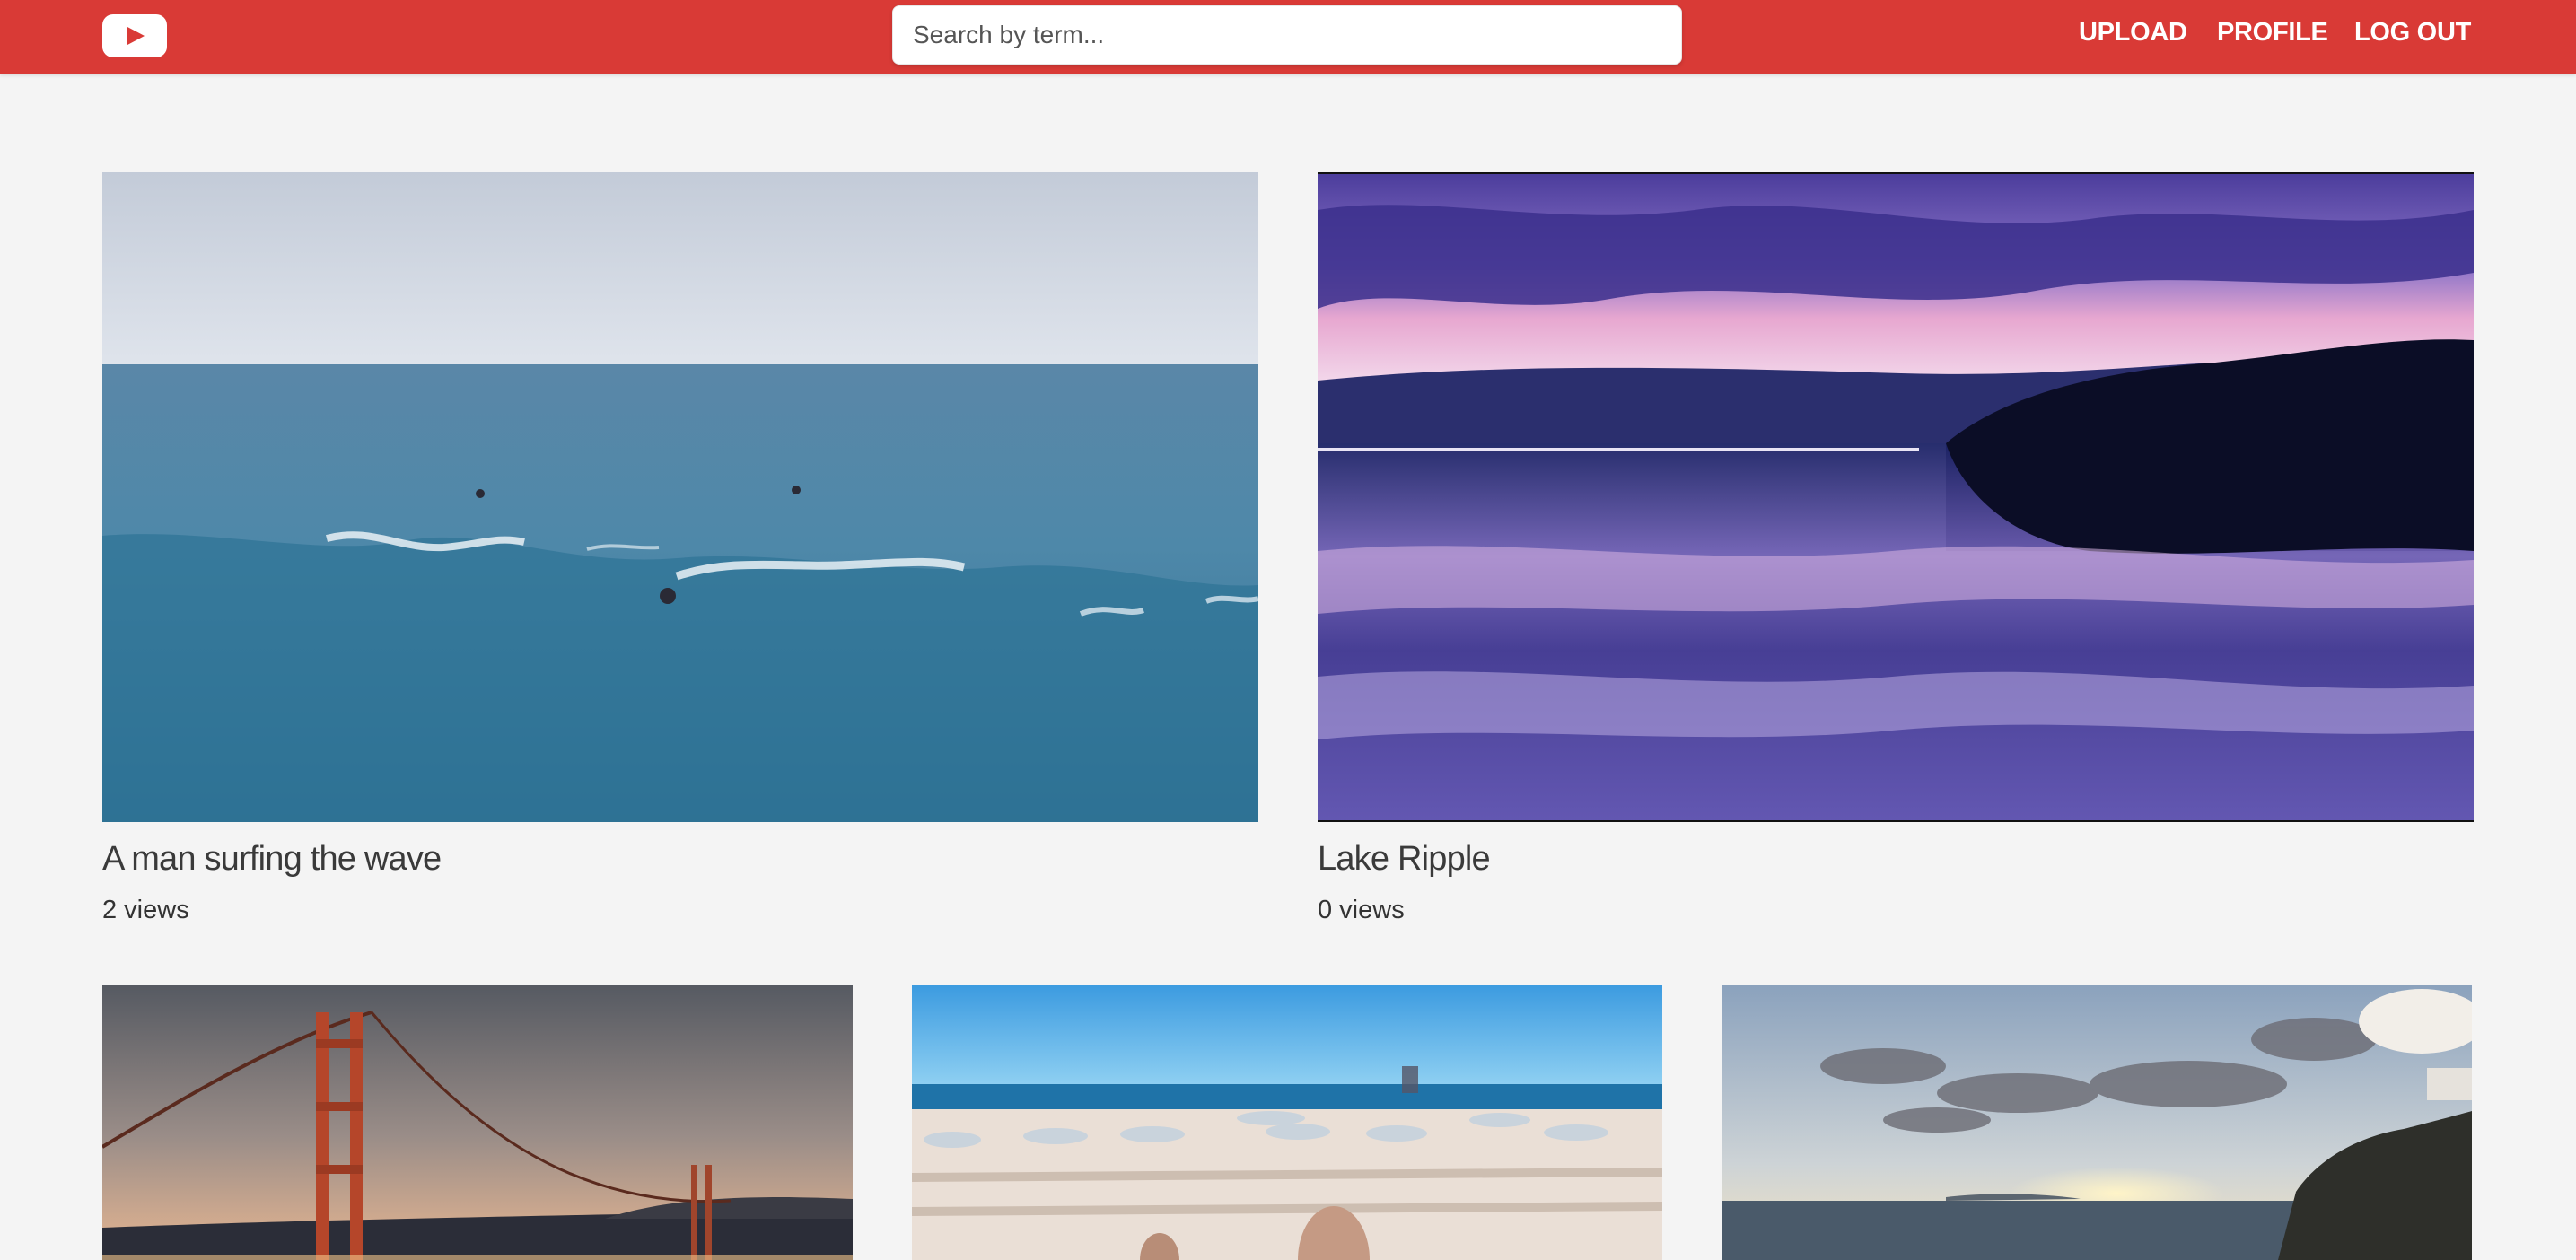 The width and height of the screenshot is (2576, 1260). I want to click on video-thumbnail-beach, so click(1287, 1122).